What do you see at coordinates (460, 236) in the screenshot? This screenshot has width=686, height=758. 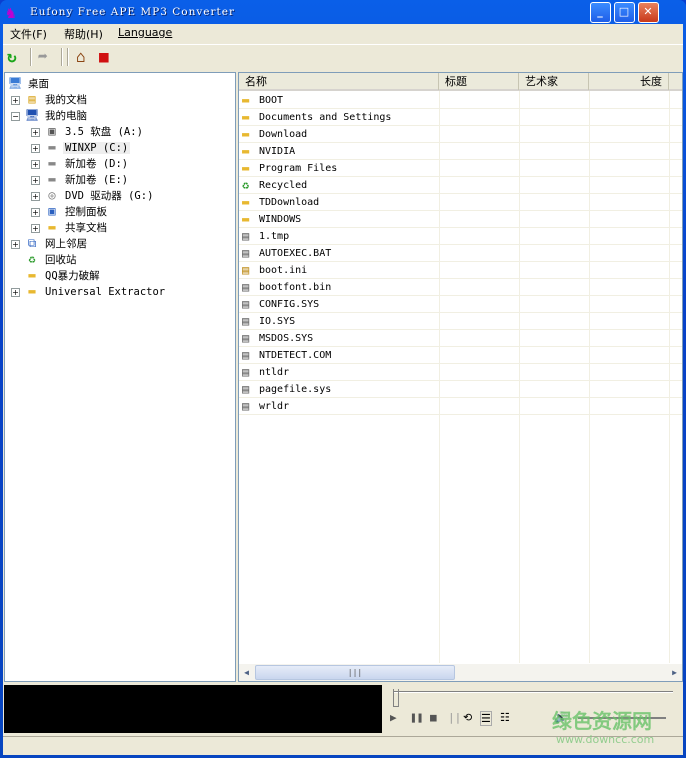 I see `list-item: ▤ 1.tmp` at bounding box center [460, 236].